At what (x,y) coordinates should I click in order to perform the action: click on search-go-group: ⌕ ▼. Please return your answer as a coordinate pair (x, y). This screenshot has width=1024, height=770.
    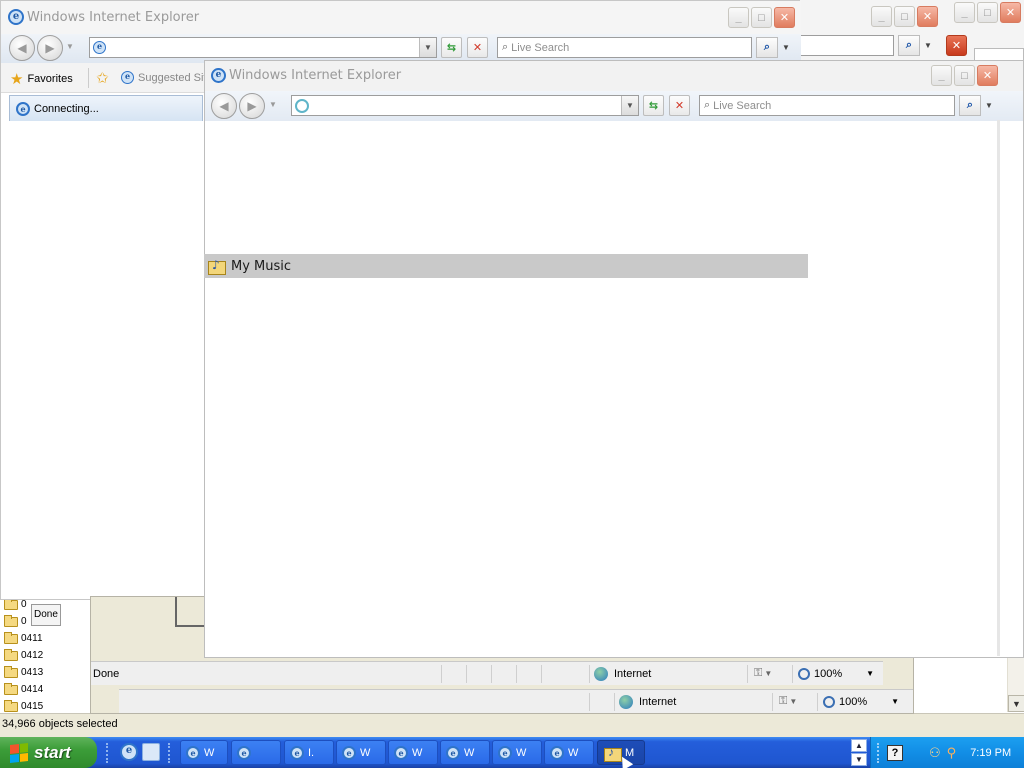
    Looking at the image, I should click on (774, 47).